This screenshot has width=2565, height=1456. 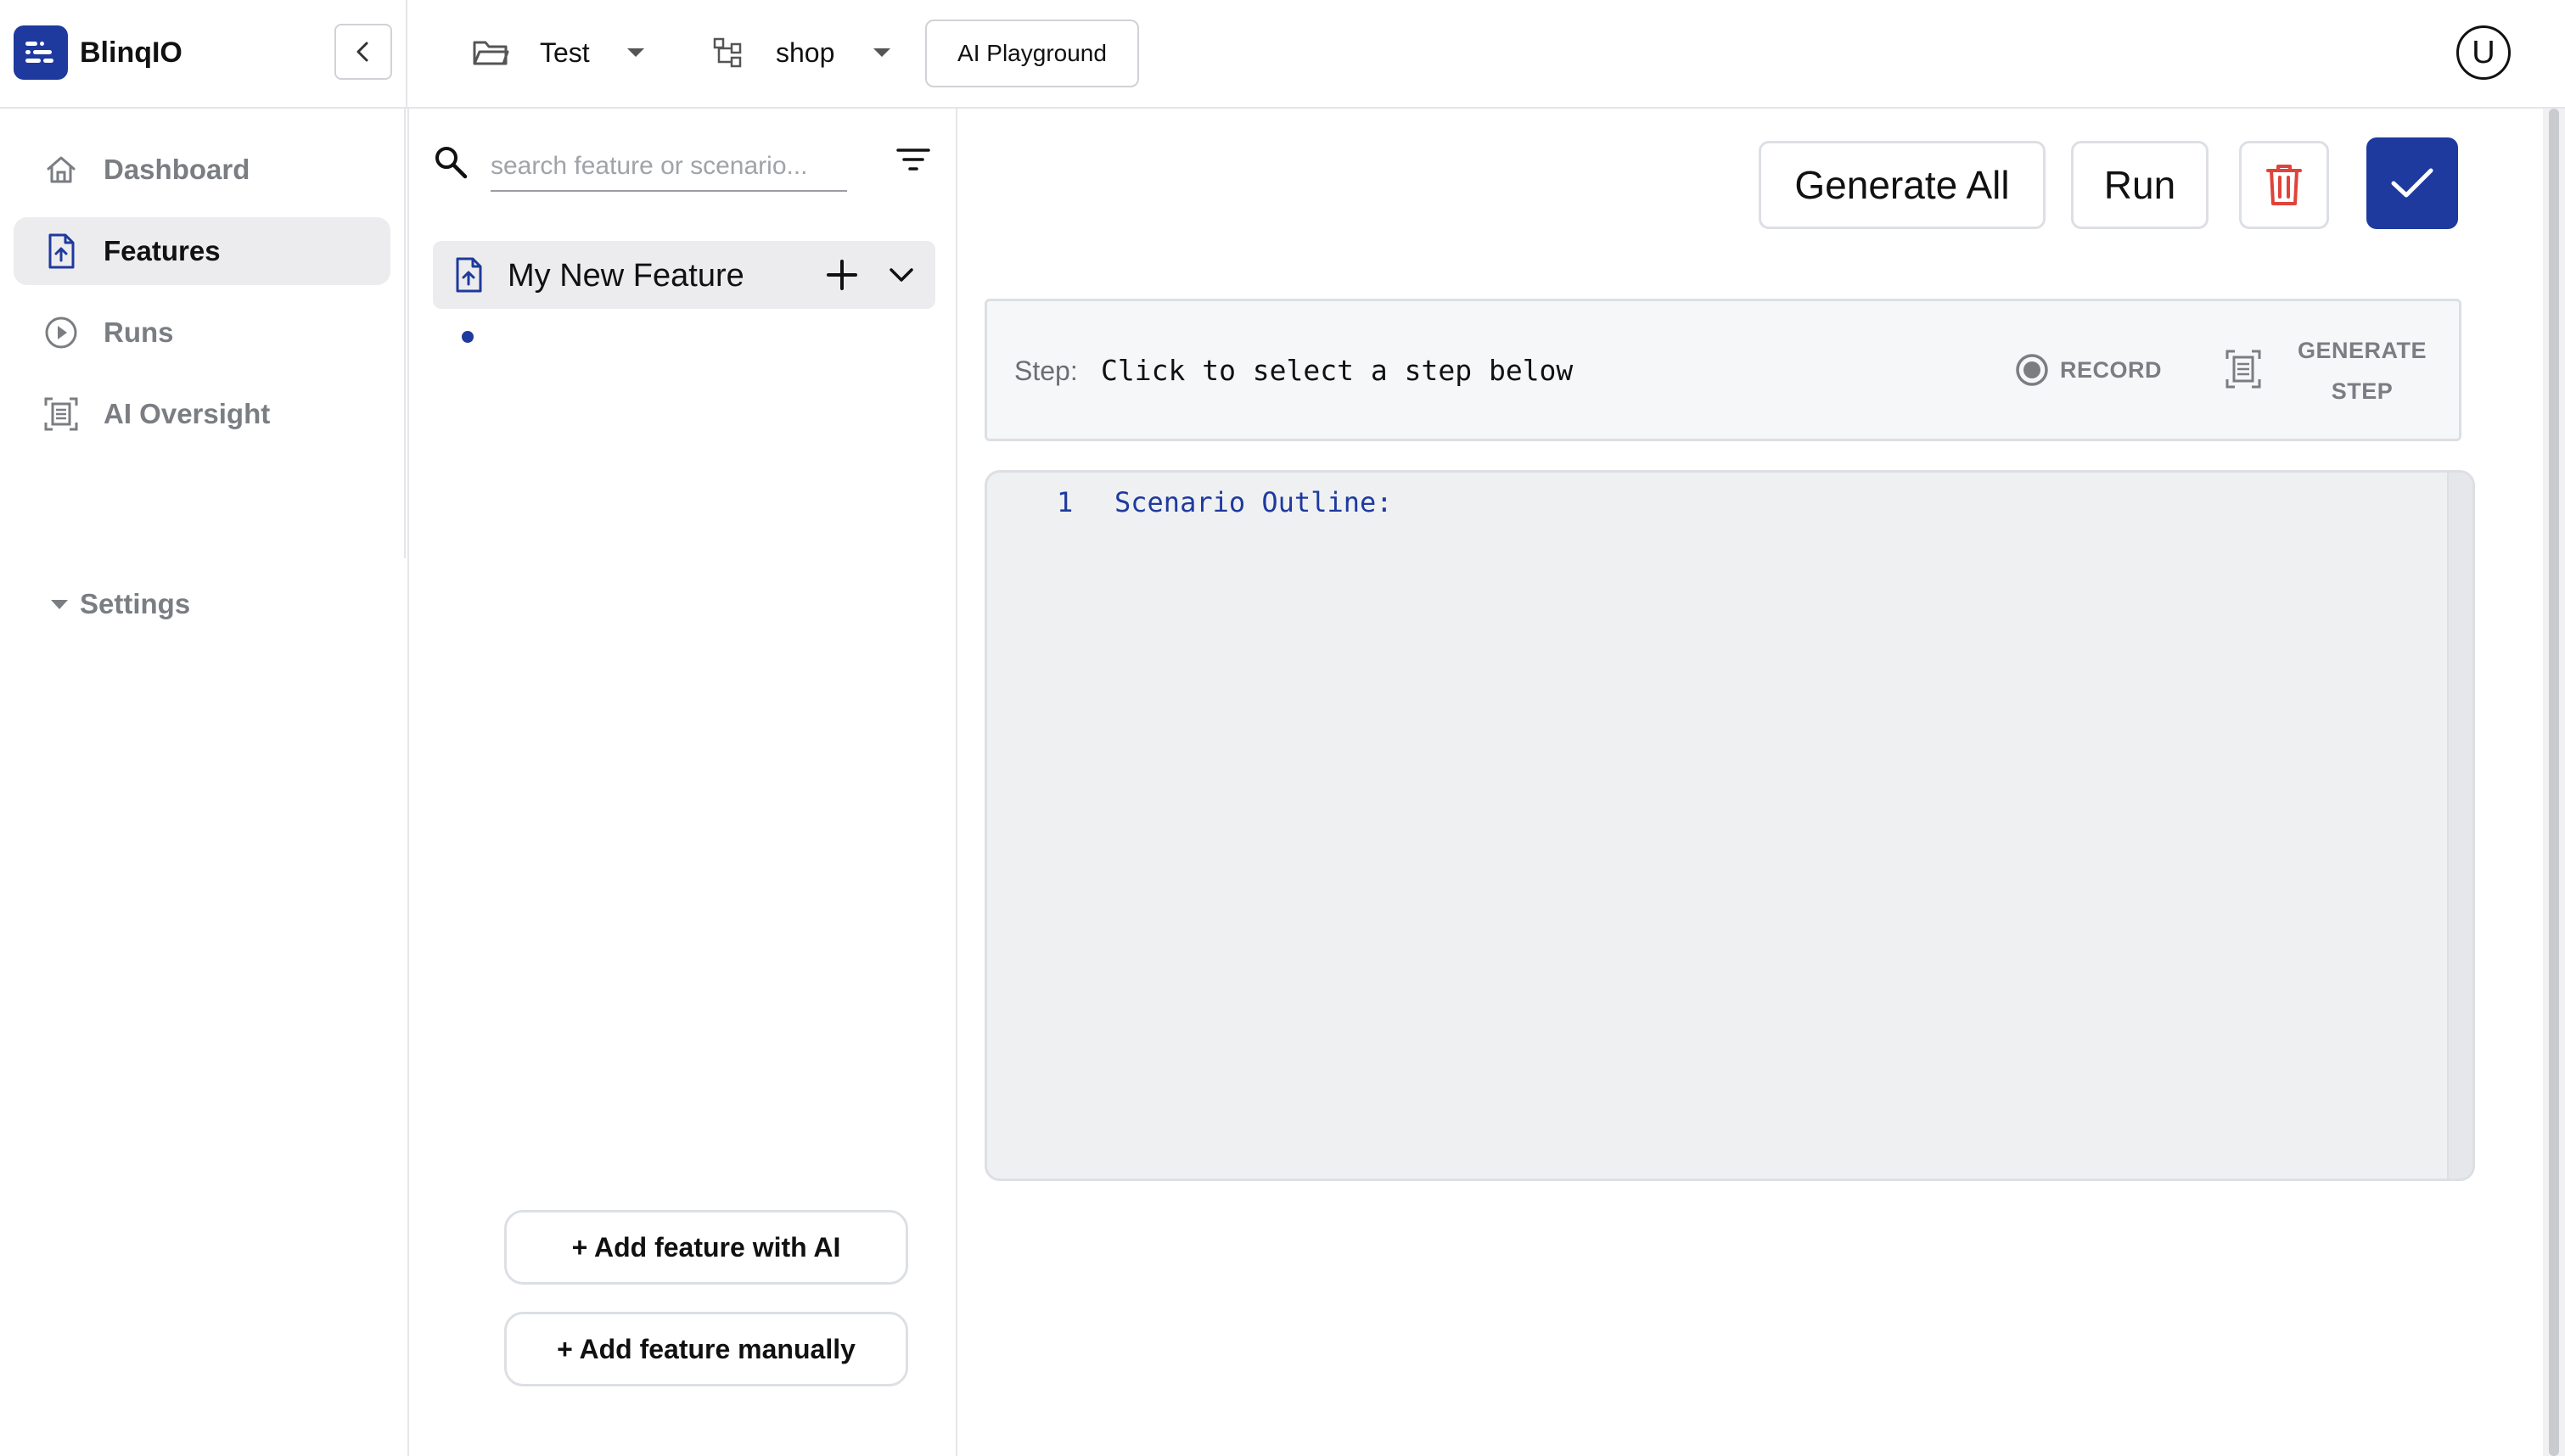 What do you see at coordinates (177, 169) in the screenshot?
I see `sidebar-item-label: Dashboard` at bounding box center [177, 169].